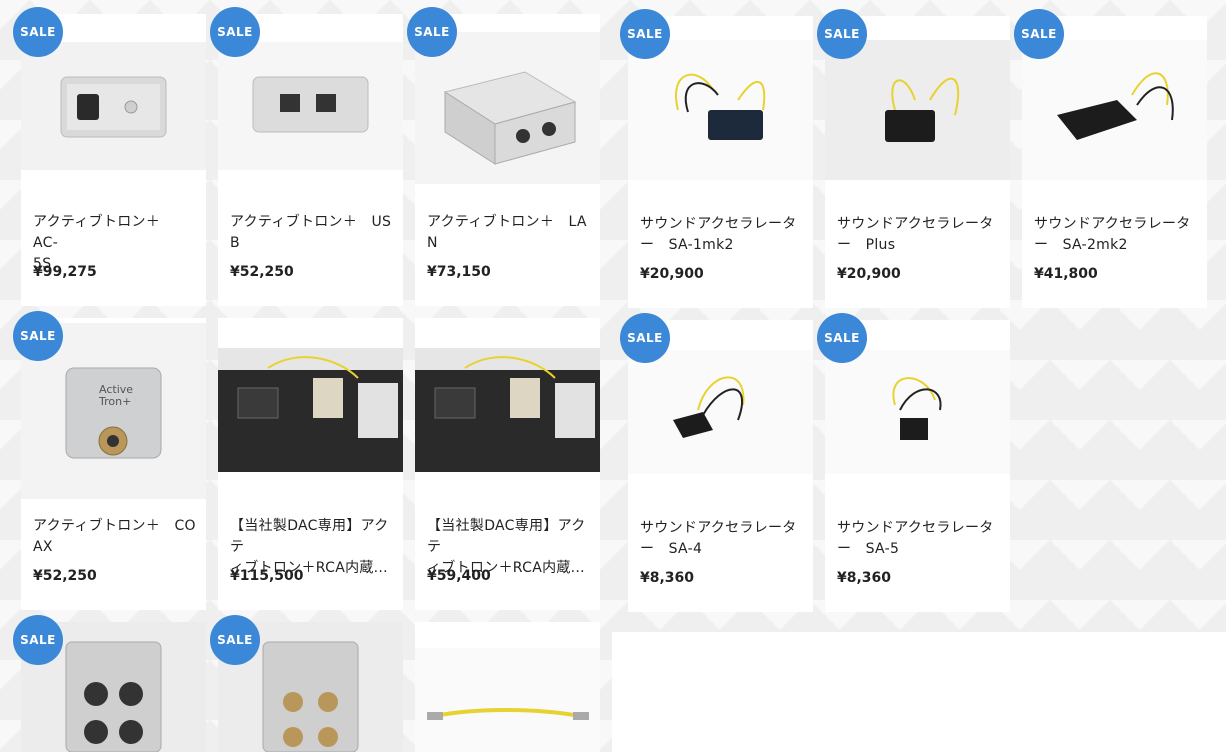 This screenshot has height=752, width=1226. I want to click on product-name: サウンドアクセラレータ ー SA-1mk2, so click(721, 235).